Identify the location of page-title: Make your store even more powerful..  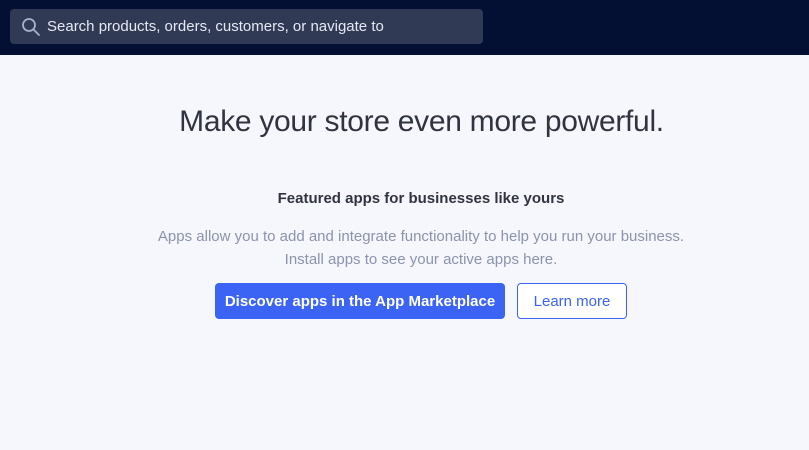
(421, 121).